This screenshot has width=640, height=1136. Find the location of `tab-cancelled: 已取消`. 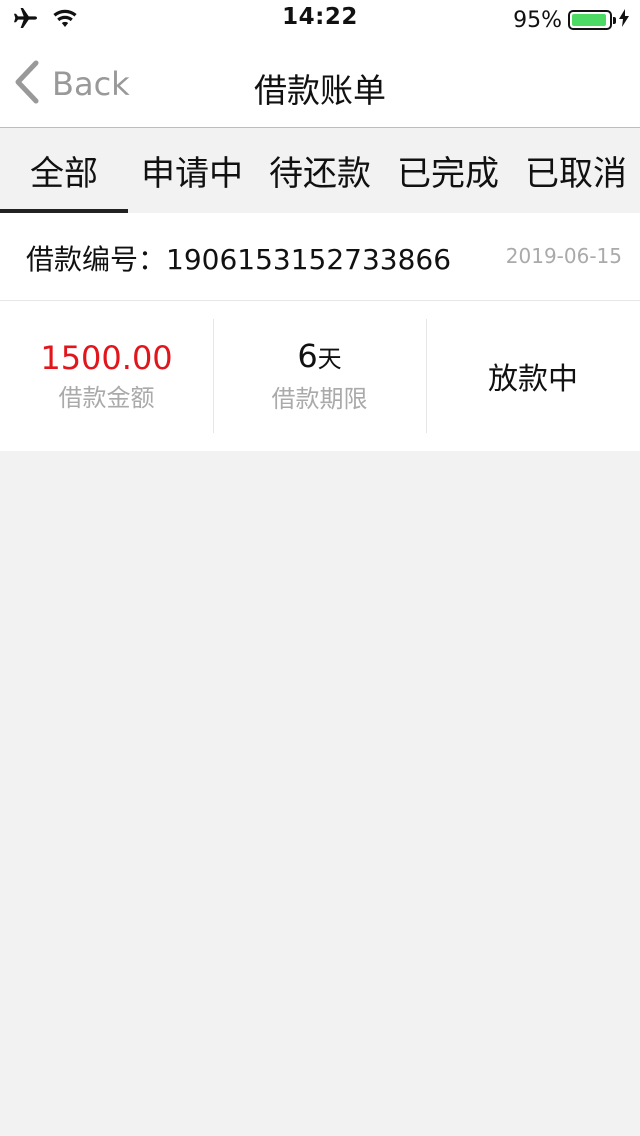

tab-cancelled: 已取消 is located at coordinates (576, 170).